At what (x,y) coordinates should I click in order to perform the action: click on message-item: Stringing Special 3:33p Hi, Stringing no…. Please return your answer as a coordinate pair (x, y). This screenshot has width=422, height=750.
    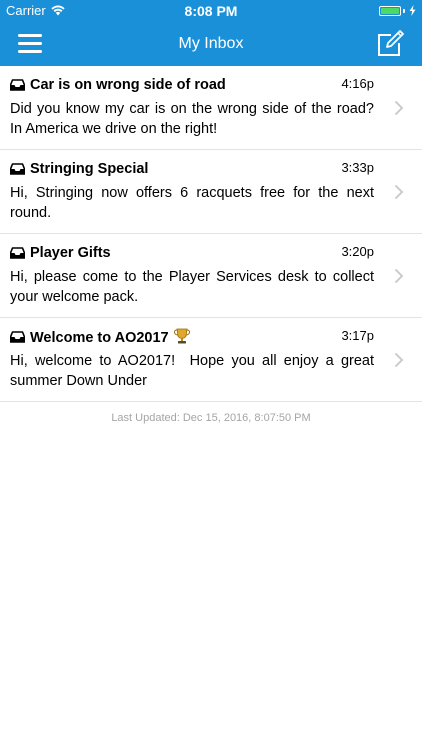
    Looking at the image, I should click on (211, 192).